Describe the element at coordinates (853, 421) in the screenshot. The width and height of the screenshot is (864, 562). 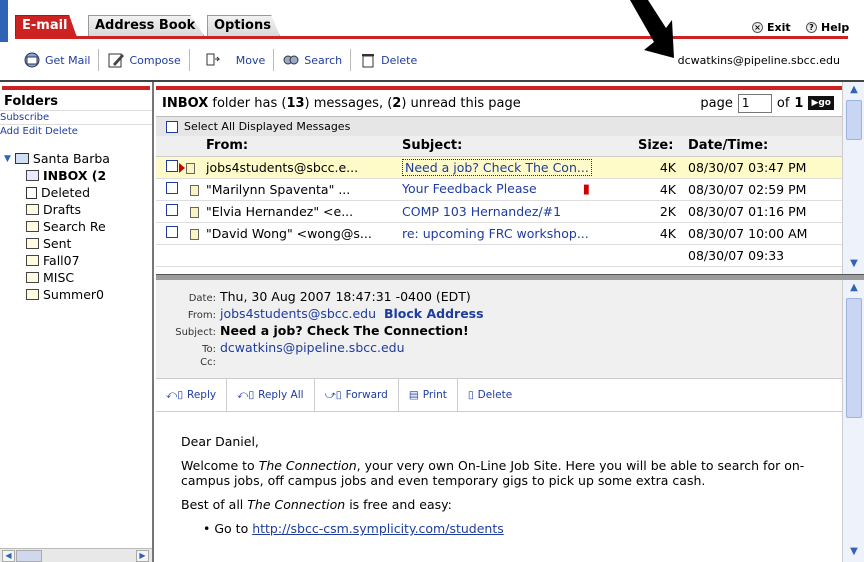
I see `preview-vscrollbar: ▲ ▼` at that location.